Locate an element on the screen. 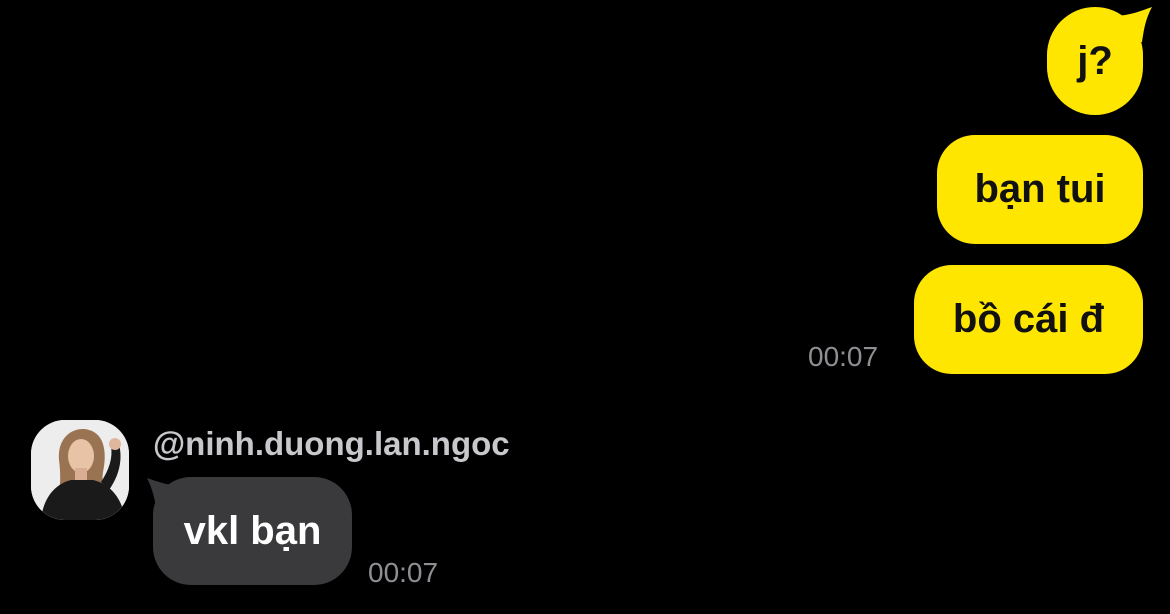 The width and height of the screenshot is (1170, 614). avatar is located at coordinates (80, 470).